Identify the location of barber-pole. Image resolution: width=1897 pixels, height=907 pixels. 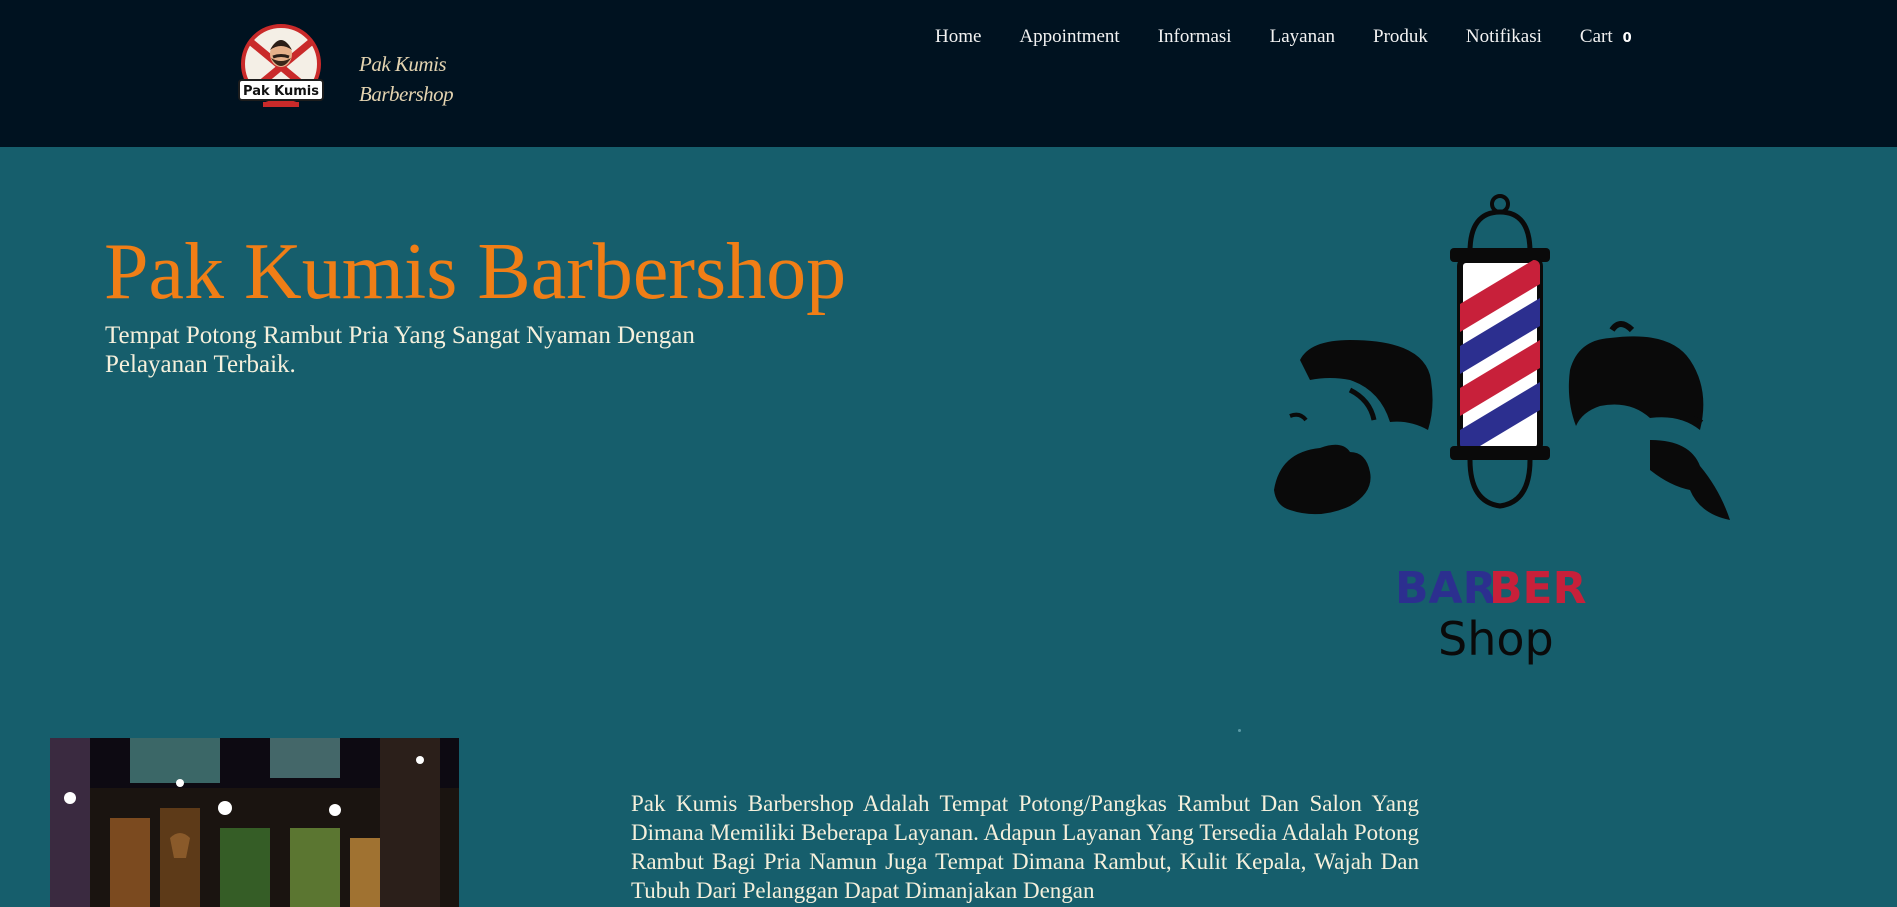
(1500, 351).